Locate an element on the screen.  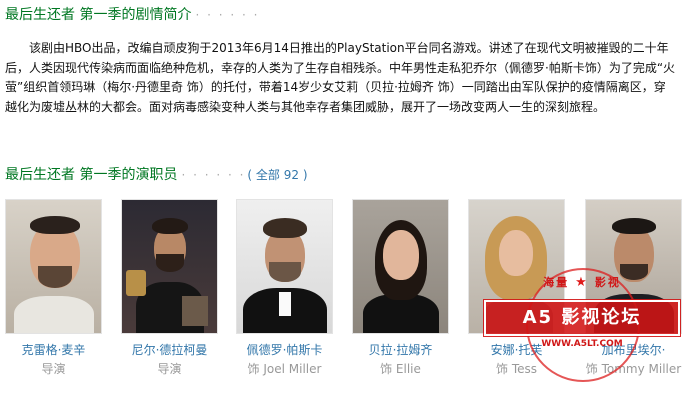
cast-item: 佩德罗·帕斯卡 饰 Joel Miller is located at coordinates (284, 288).